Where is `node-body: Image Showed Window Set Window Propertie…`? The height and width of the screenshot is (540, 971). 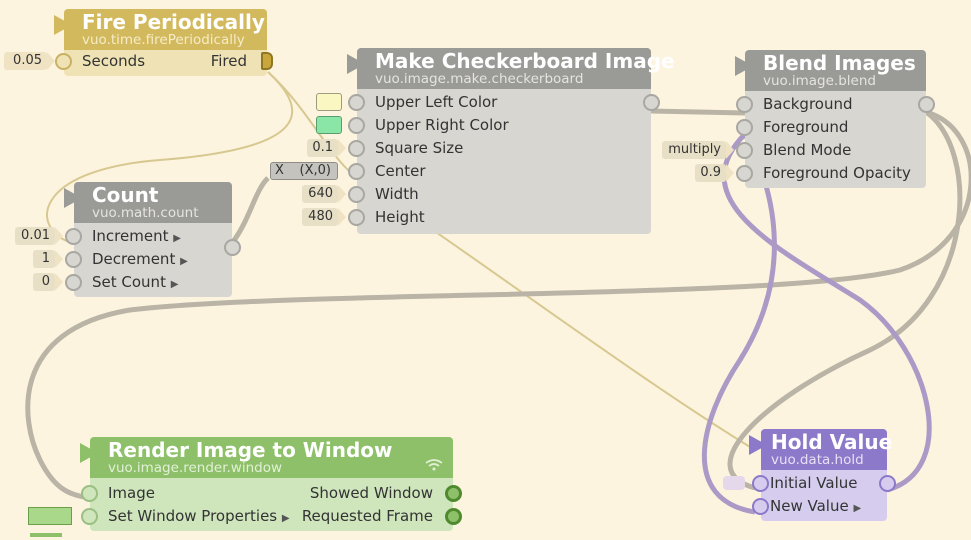 node-body: Image Showed Window Set Window Propertie… is located at coordinates (245, 504).